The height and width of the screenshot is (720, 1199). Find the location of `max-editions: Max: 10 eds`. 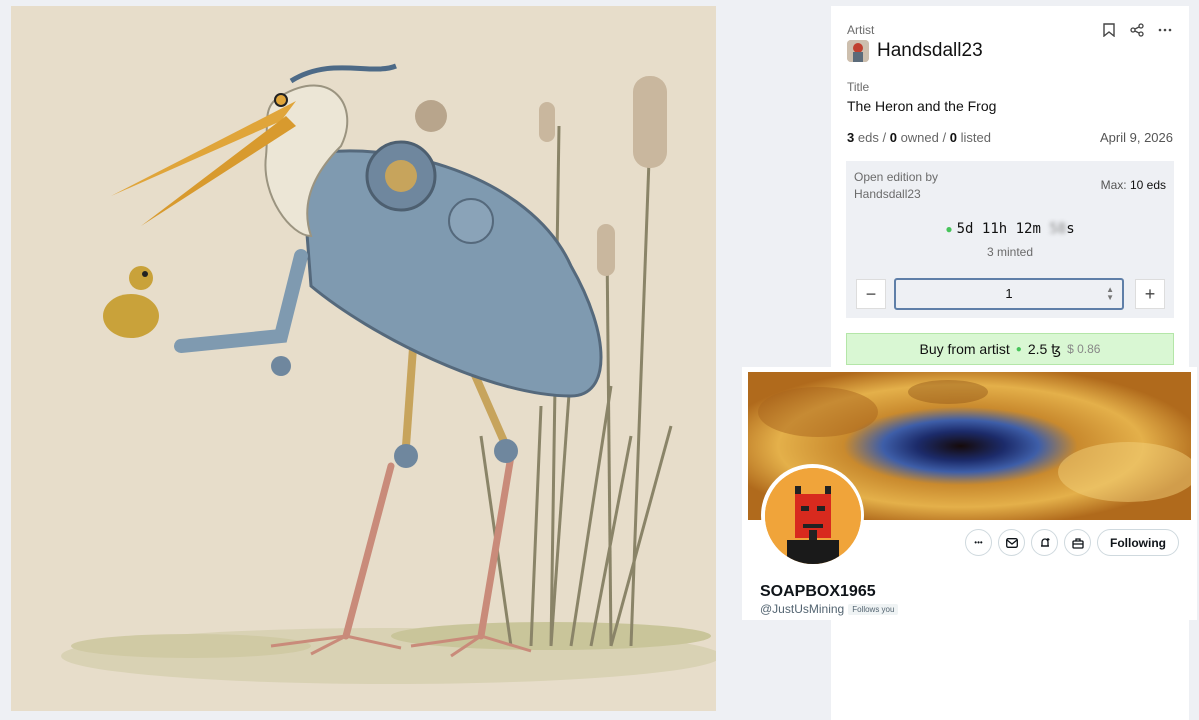

max-editions: Max: 10 eds is located at coordinates (1133, 185).